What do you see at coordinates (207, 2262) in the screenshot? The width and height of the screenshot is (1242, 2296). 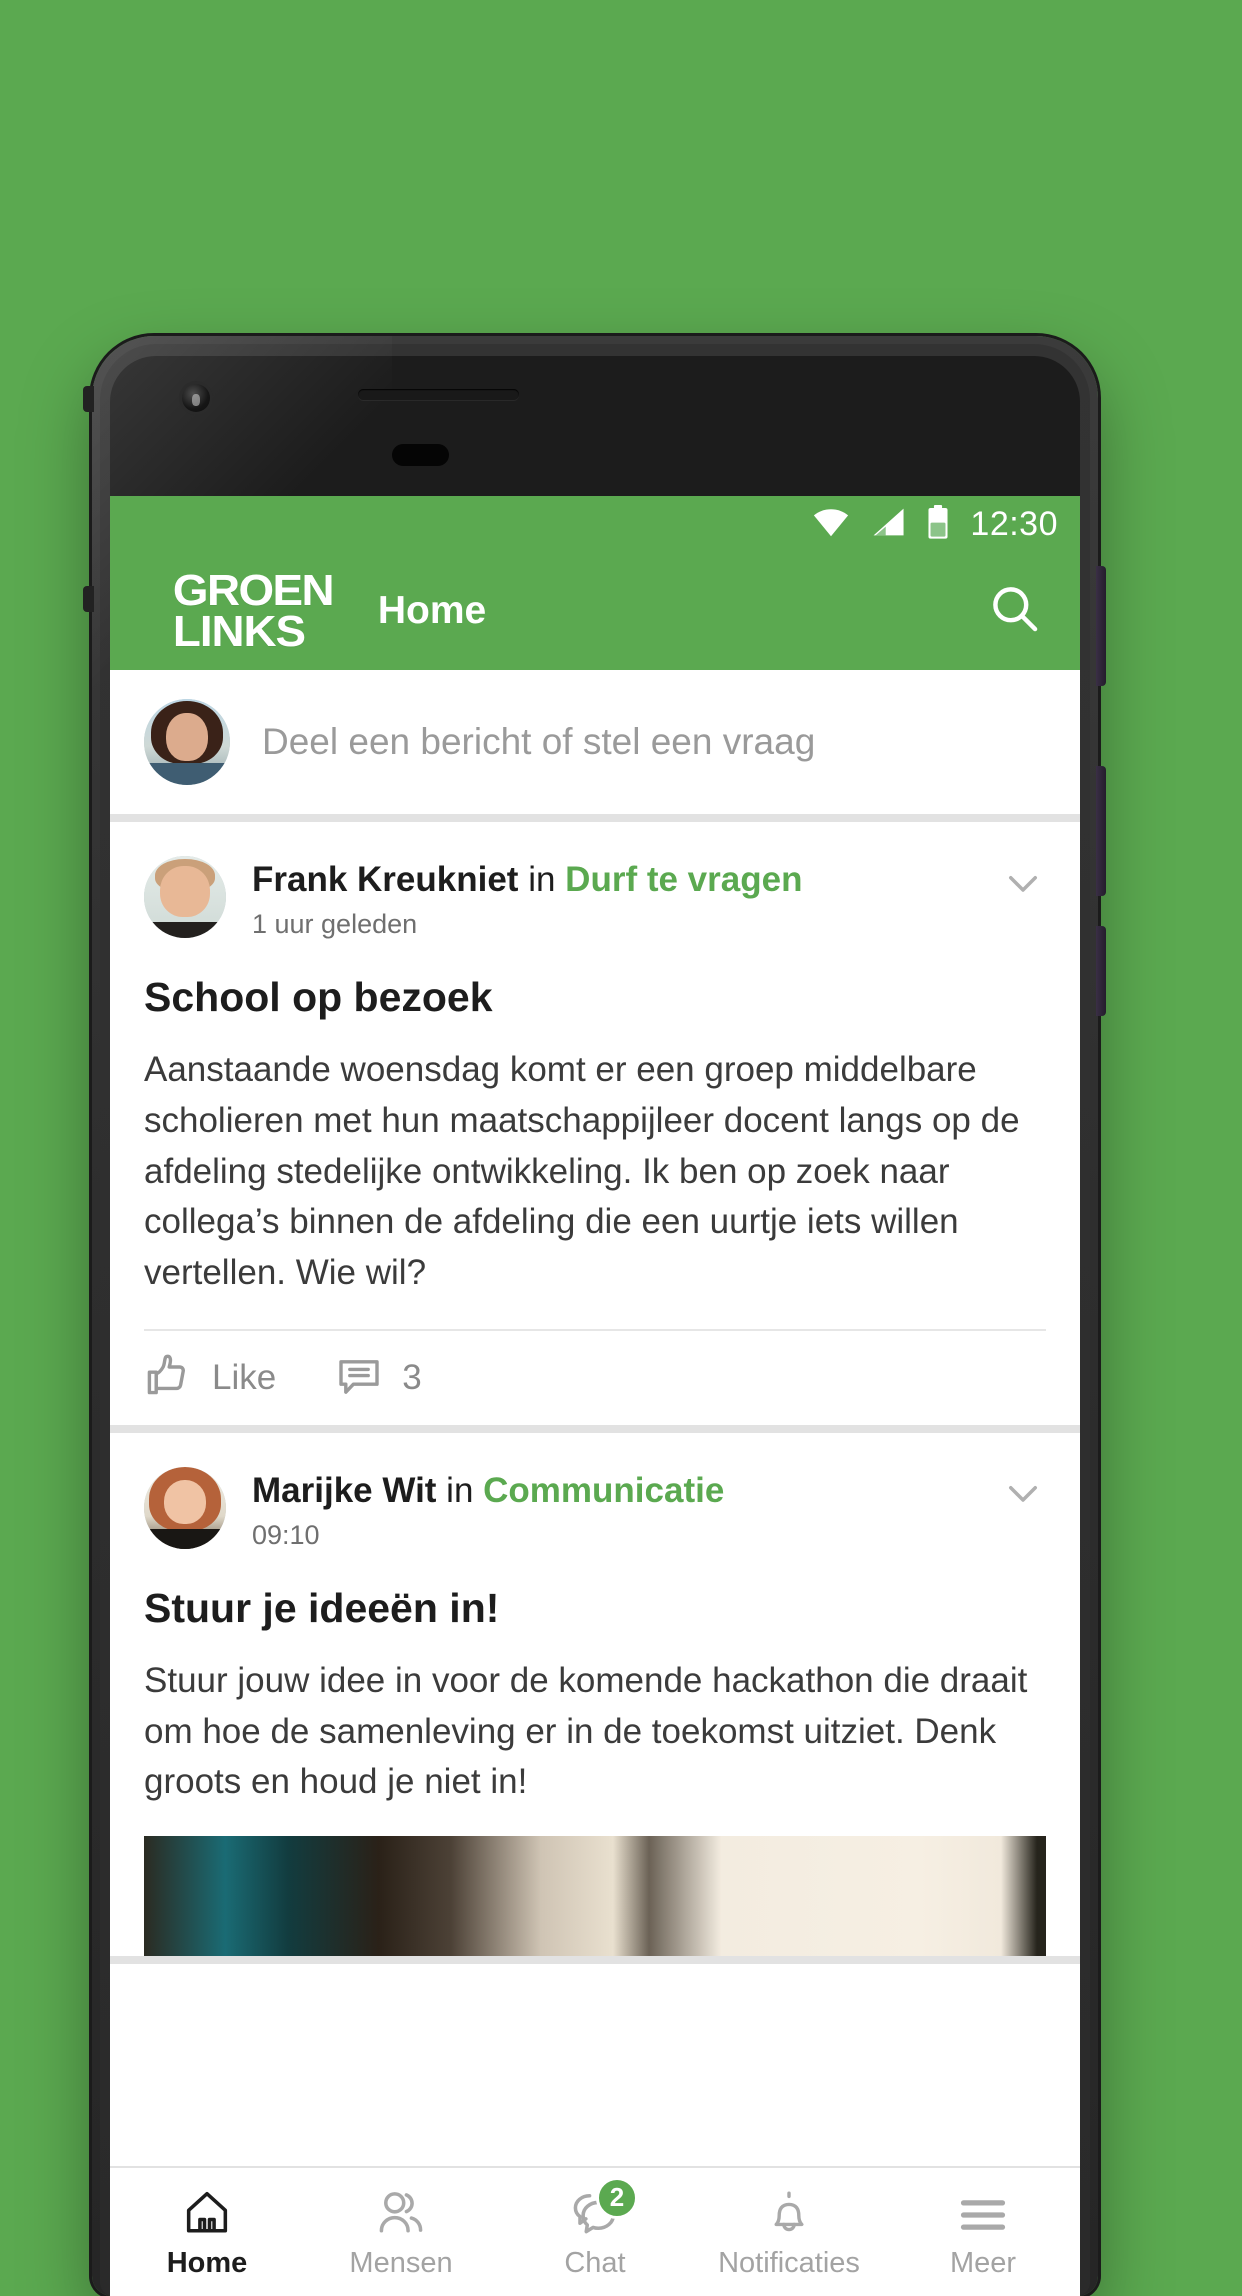 I see `tab-label: Home` at bounding box center [207, 2262].